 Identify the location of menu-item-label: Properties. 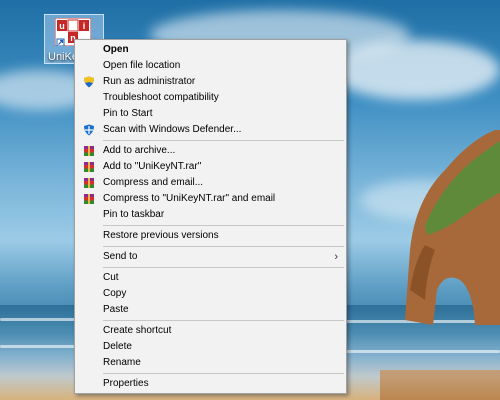
(126, 383).